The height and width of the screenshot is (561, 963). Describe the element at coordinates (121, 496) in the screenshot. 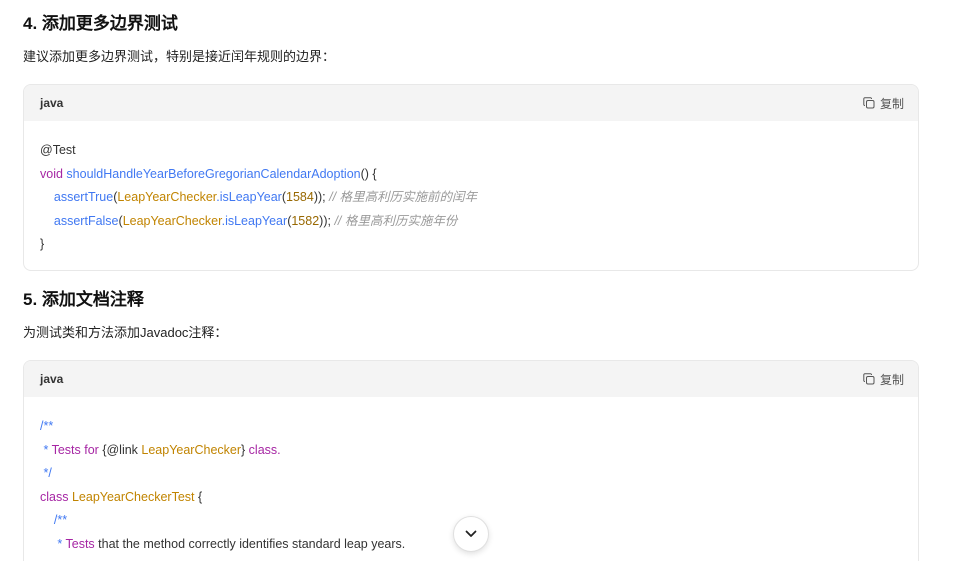

I see `code-line: class LeapYearCheckerTest {` at that location.